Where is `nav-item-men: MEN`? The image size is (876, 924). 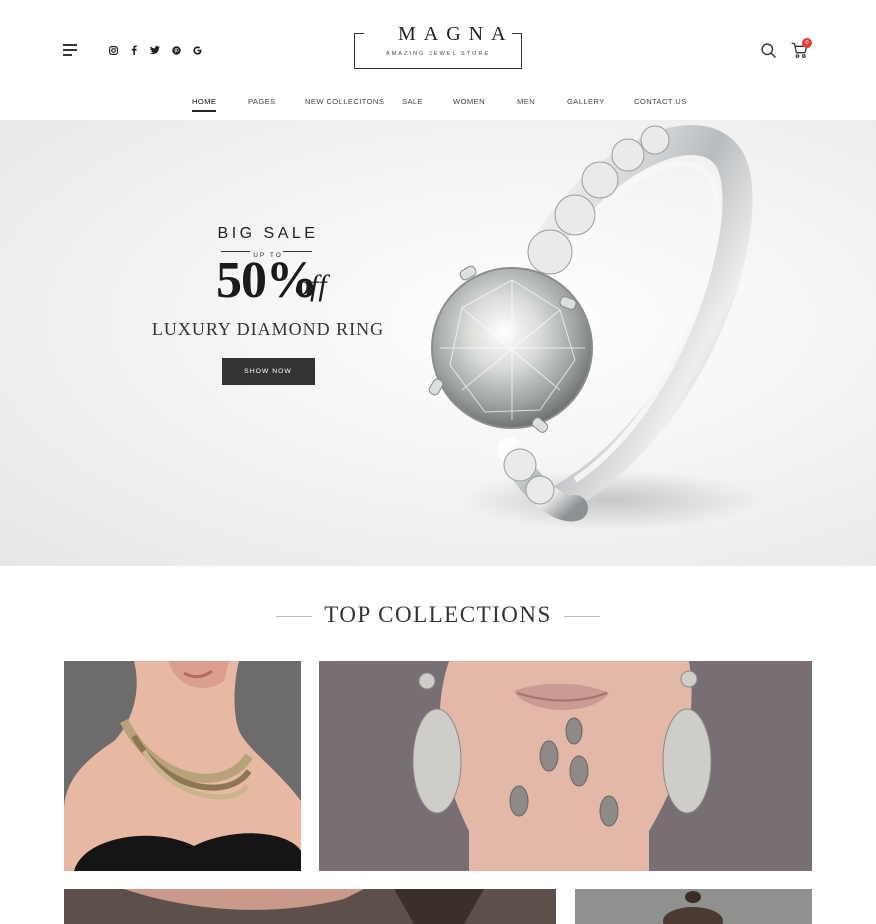
nav-item-men: MEN is located at coordinates (526, 101).